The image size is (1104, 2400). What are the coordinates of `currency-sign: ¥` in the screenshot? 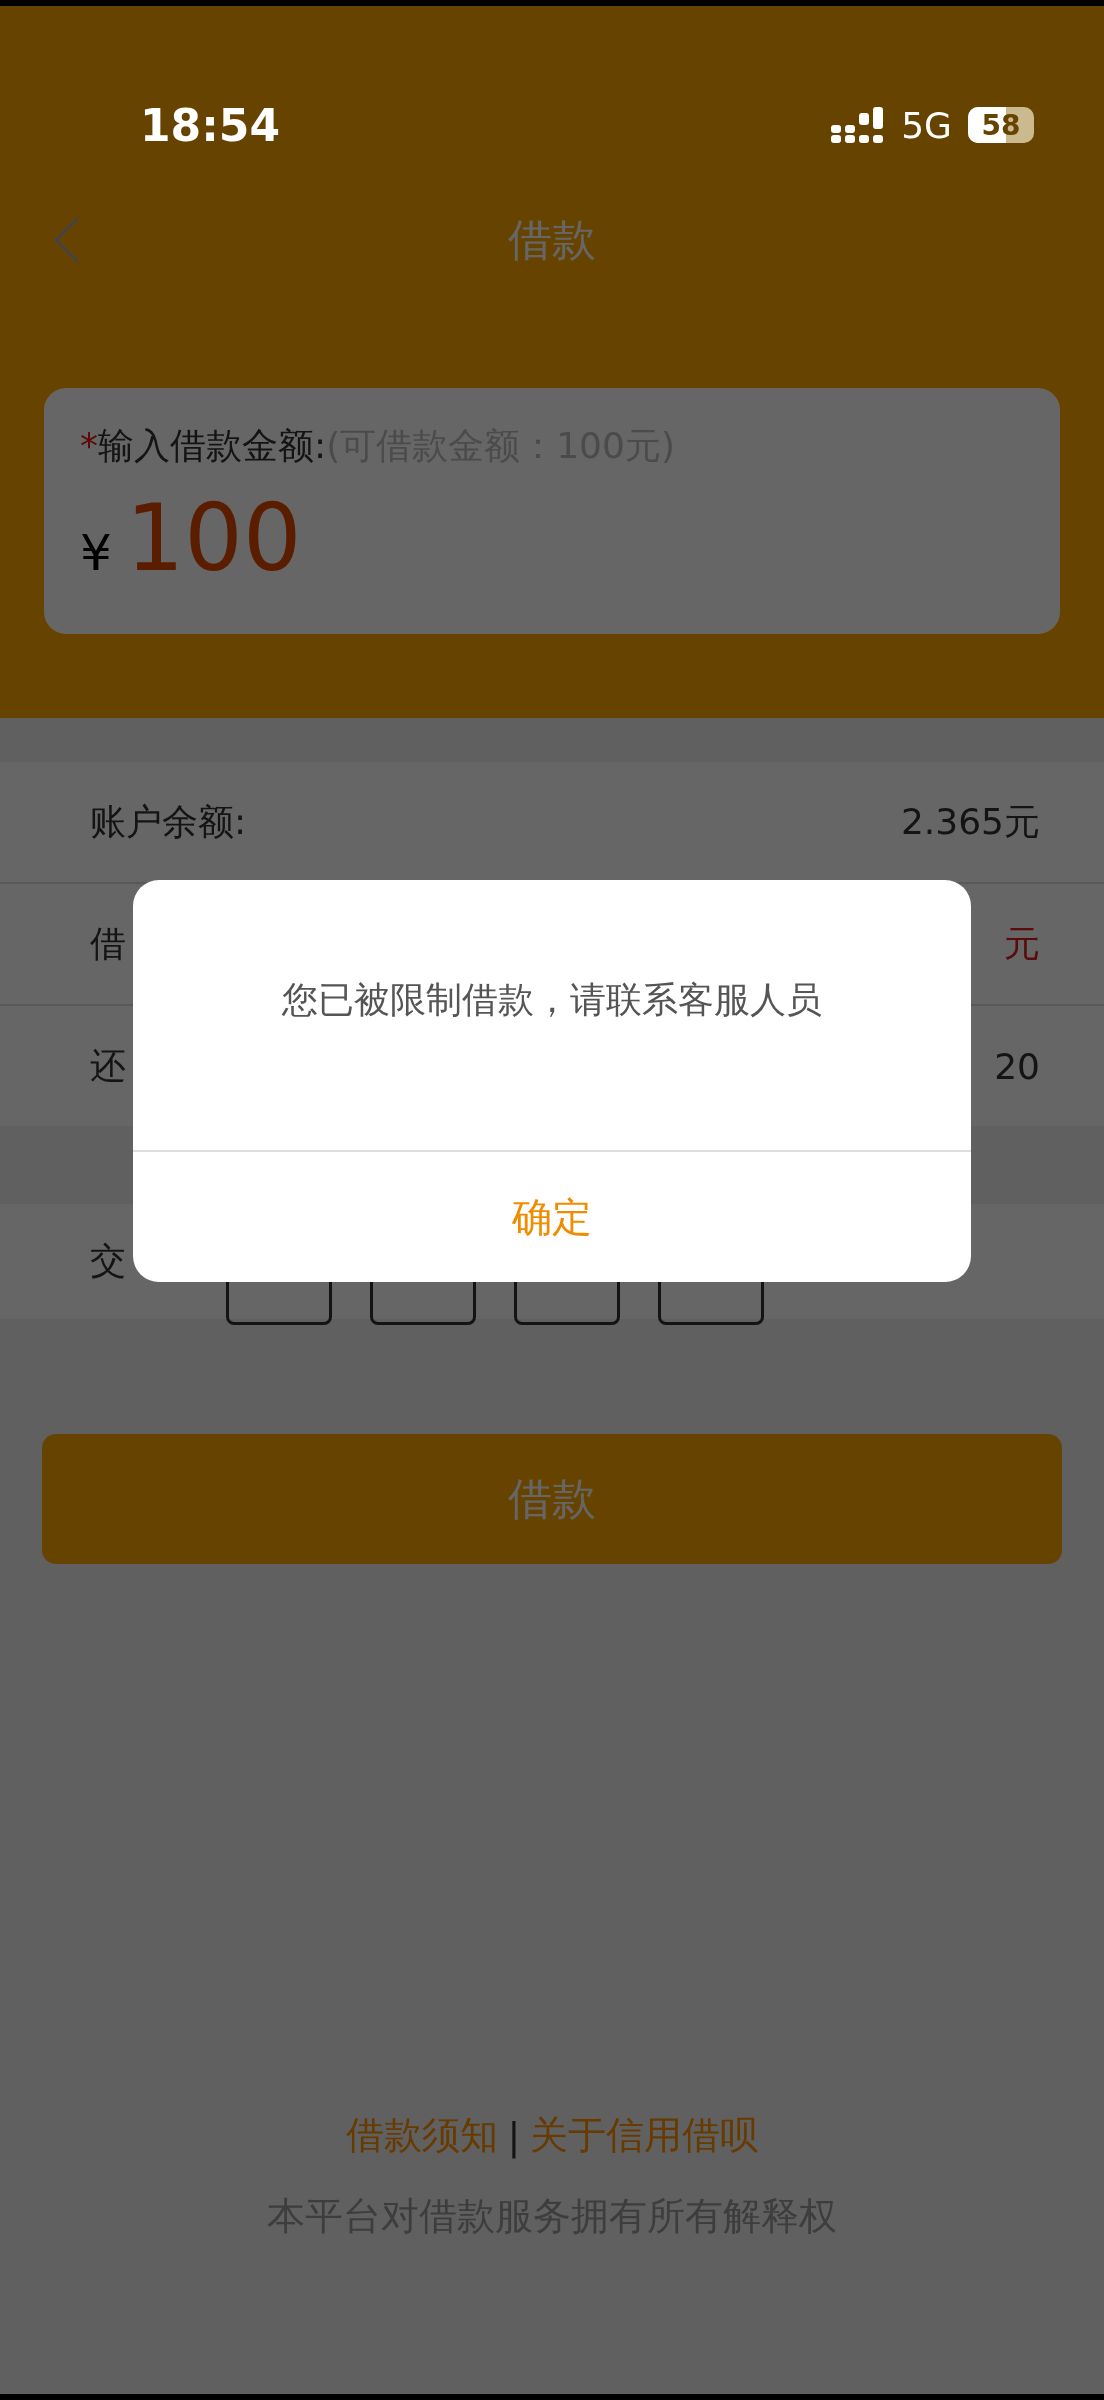 It's located at (96, 553).